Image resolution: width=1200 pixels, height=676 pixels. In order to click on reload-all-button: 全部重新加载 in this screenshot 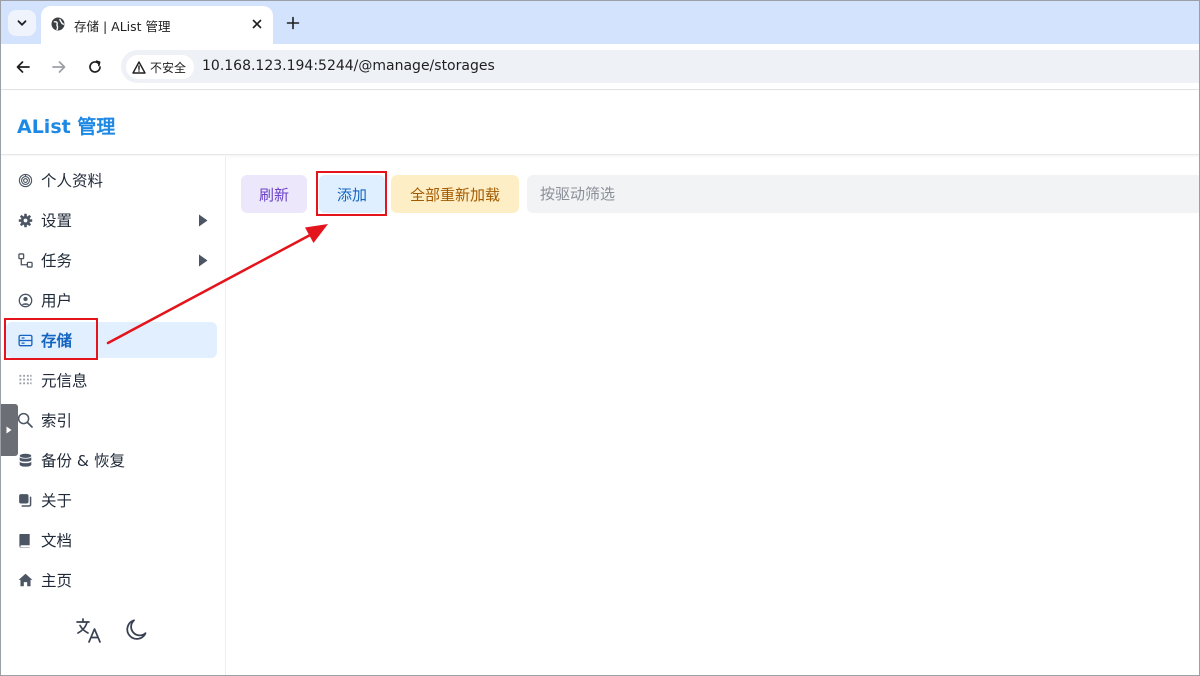, I will do `click(455, 194)`.